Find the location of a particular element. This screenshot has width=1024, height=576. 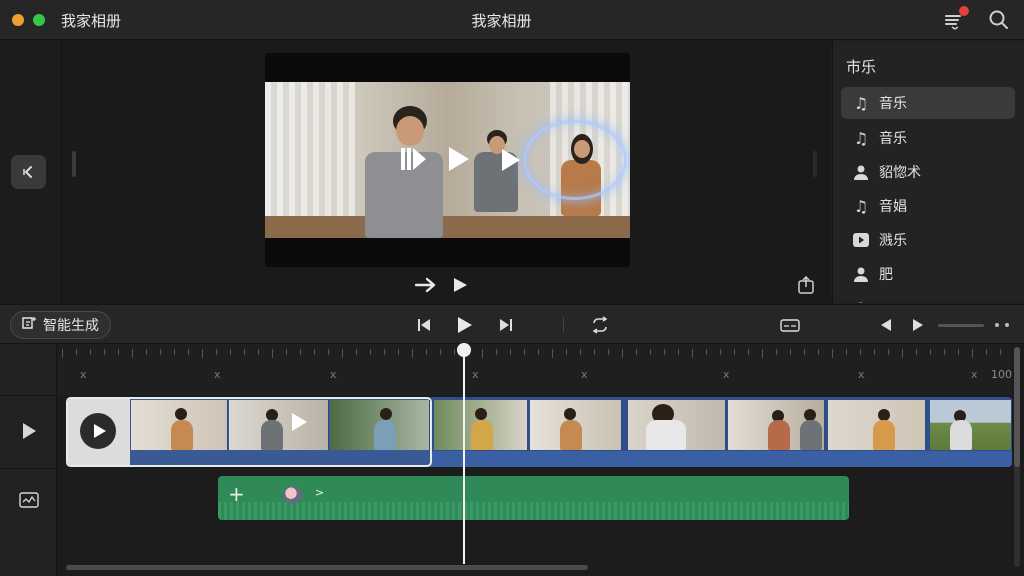

sidebar-item-person: 肥 is located at coordinates (928, 274).